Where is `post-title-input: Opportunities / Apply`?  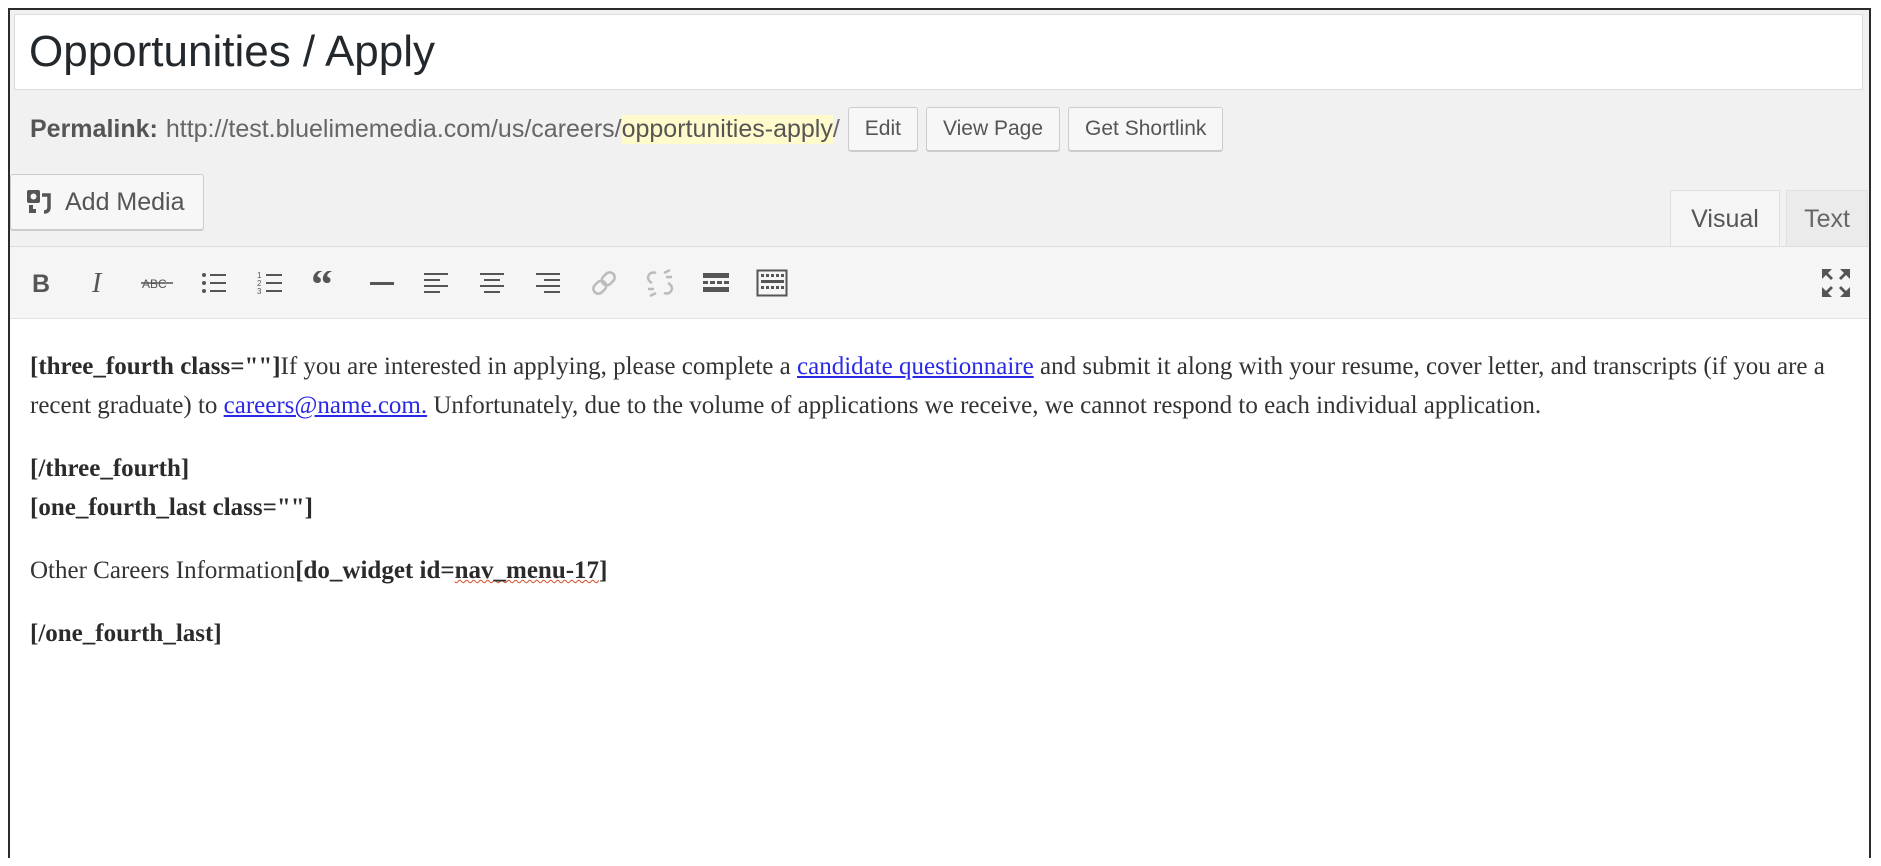 post-title-input: Opportunities / Apply is located at coordinates (938, 52).